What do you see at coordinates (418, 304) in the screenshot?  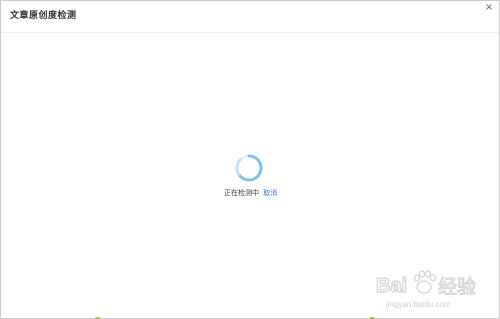 I see `watermark-url: jingyan.baidu.com` at bounding box center [418, 304].